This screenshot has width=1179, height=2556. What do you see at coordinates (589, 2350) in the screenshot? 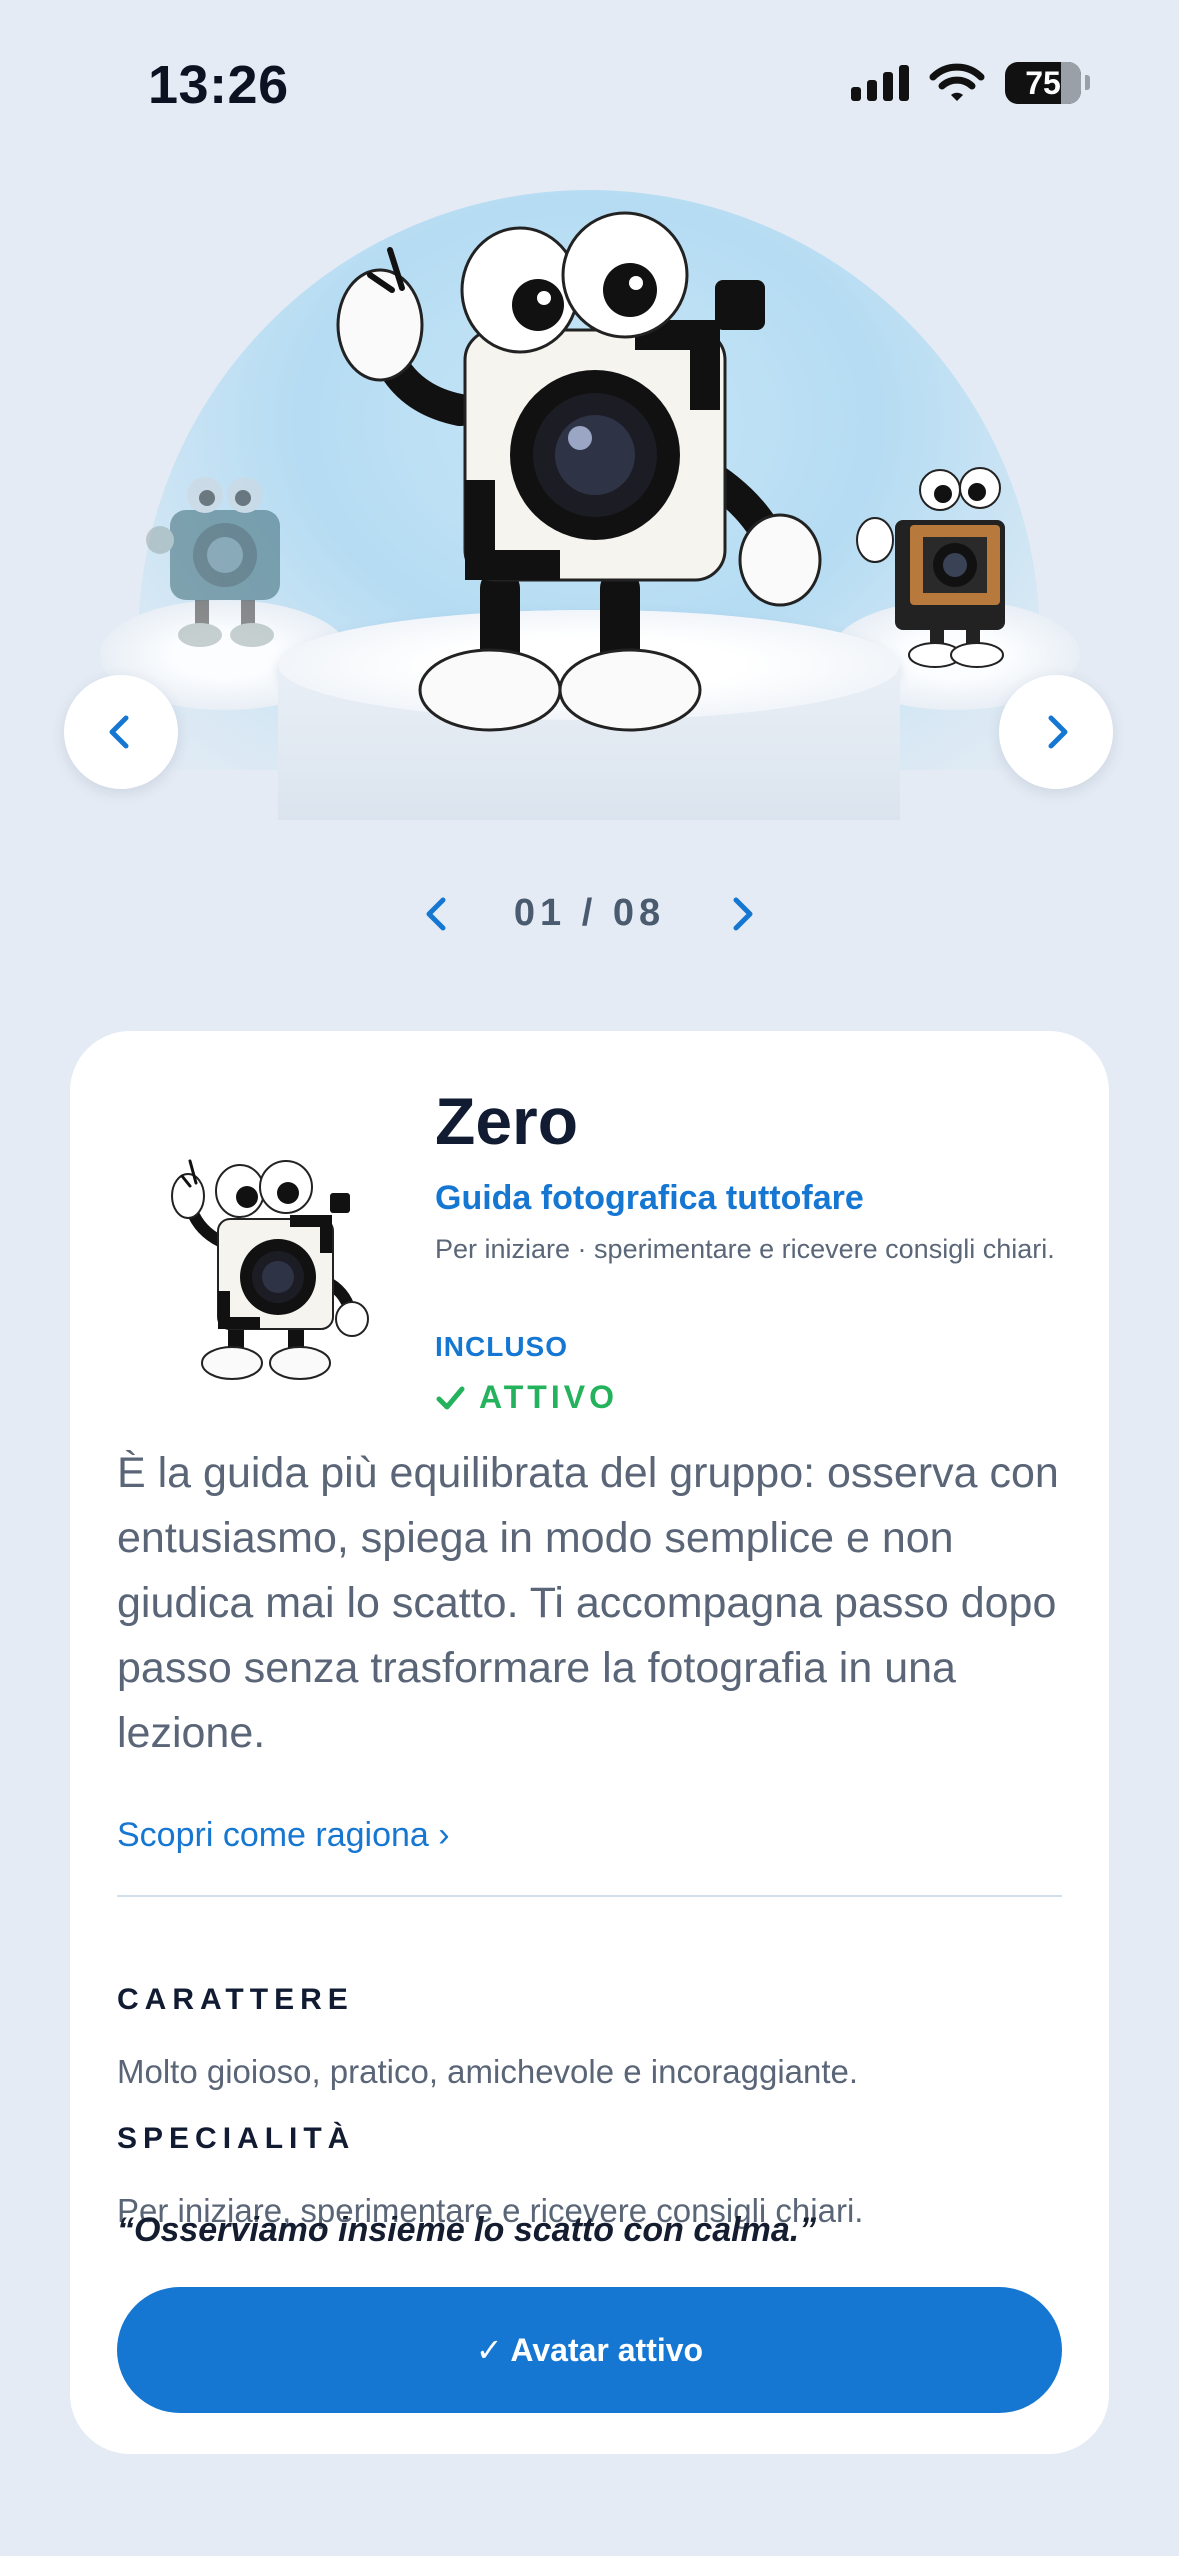
I see `avatar-active-button: ✓ Avatar attivo` at bounding box center [589, 2350].